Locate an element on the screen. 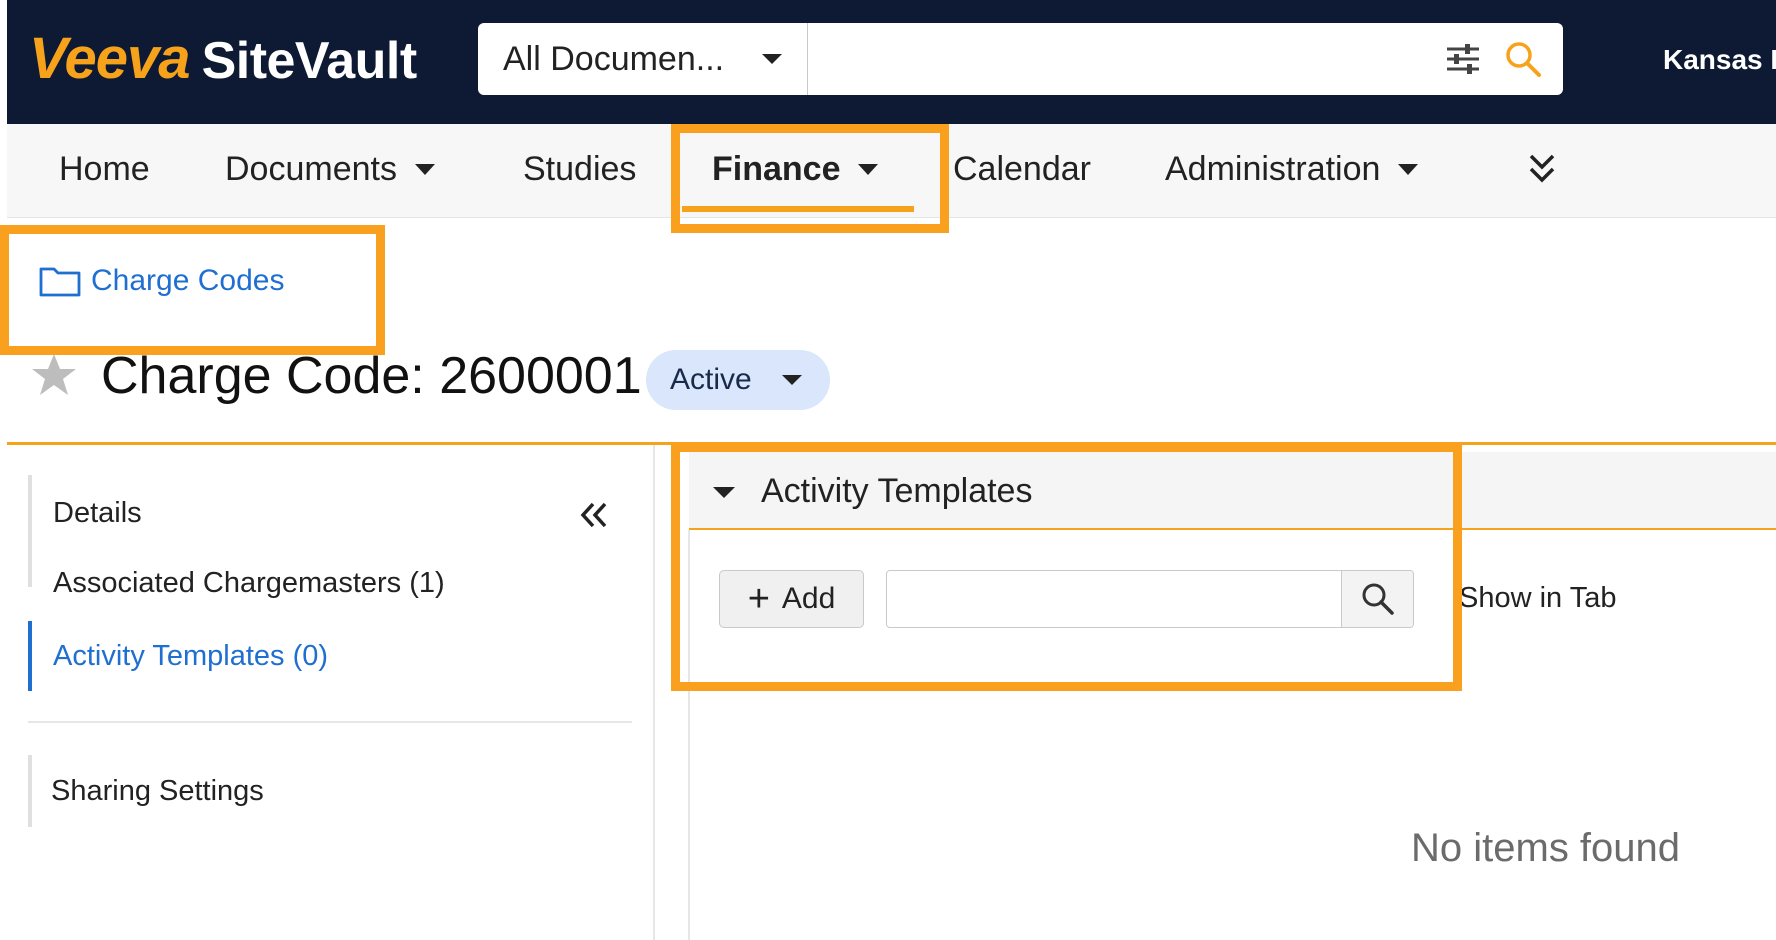 Image resolution: width=1776 pixels, height=940 pixels. nav-calendar: Calendar is located at coordinates (1022, 169).